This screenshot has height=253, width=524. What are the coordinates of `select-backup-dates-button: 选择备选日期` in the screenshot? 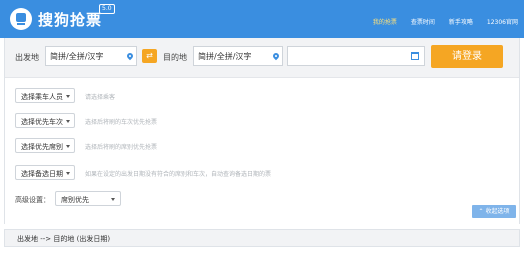 It's located at (45, 172).